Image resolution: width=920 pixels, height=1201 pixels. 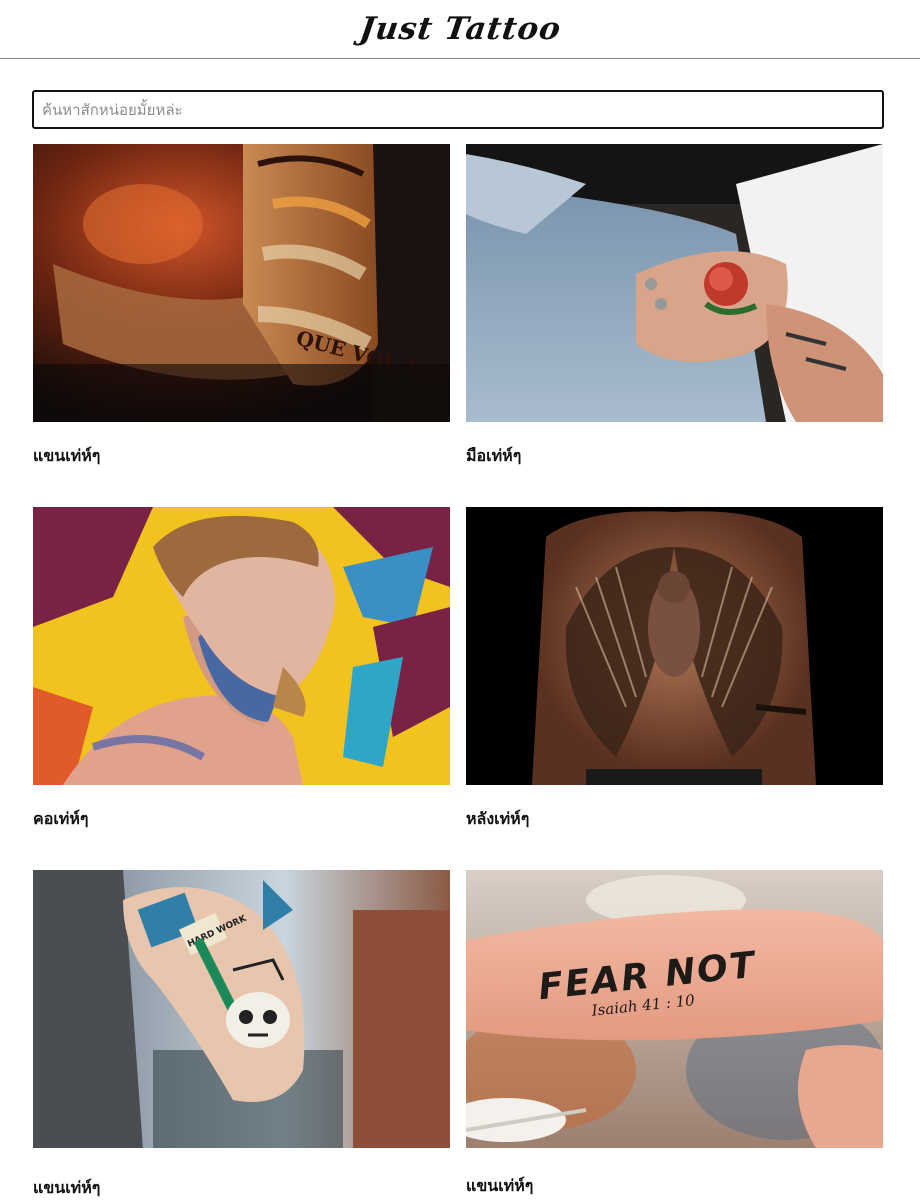 What do you see at coordinates (241, 646) in the screenshot?
I see `tattooed-neck-man-photo` at bounding box center [241, 646].